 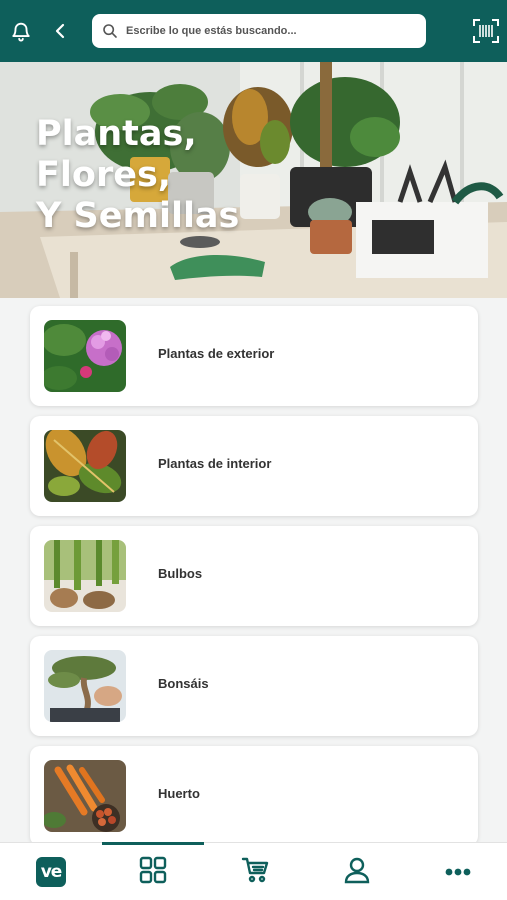 I want to click on hero-title-line: Flores,, so click(x=104, y=175).